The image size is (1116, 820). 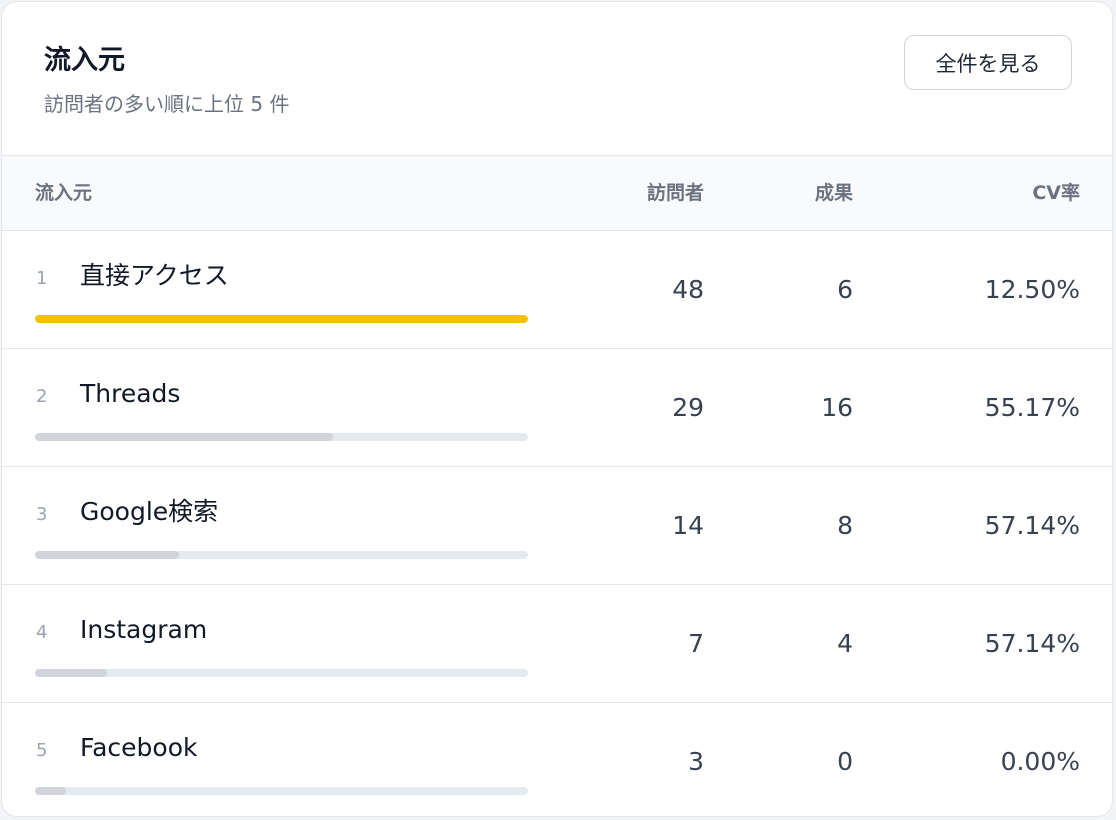 What do you see at coordinates (130, 393) in the screenshot?
I see `row-source-name: Threads` at bounding box center [130, 393].